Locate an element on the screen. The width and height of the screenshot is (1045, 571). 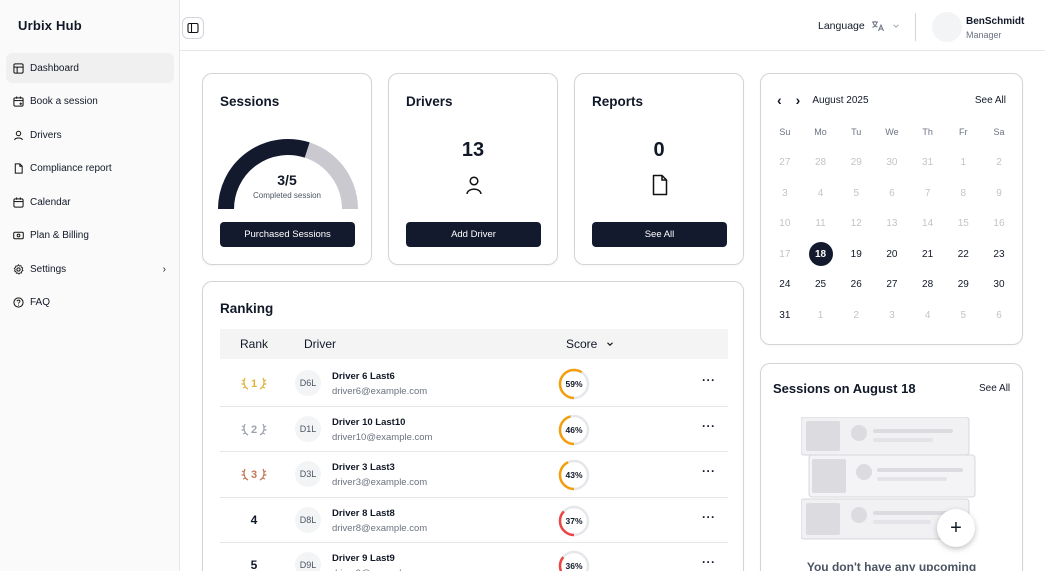
driver-name: Driver 3 Last3 is located at coordinates (363, 467).